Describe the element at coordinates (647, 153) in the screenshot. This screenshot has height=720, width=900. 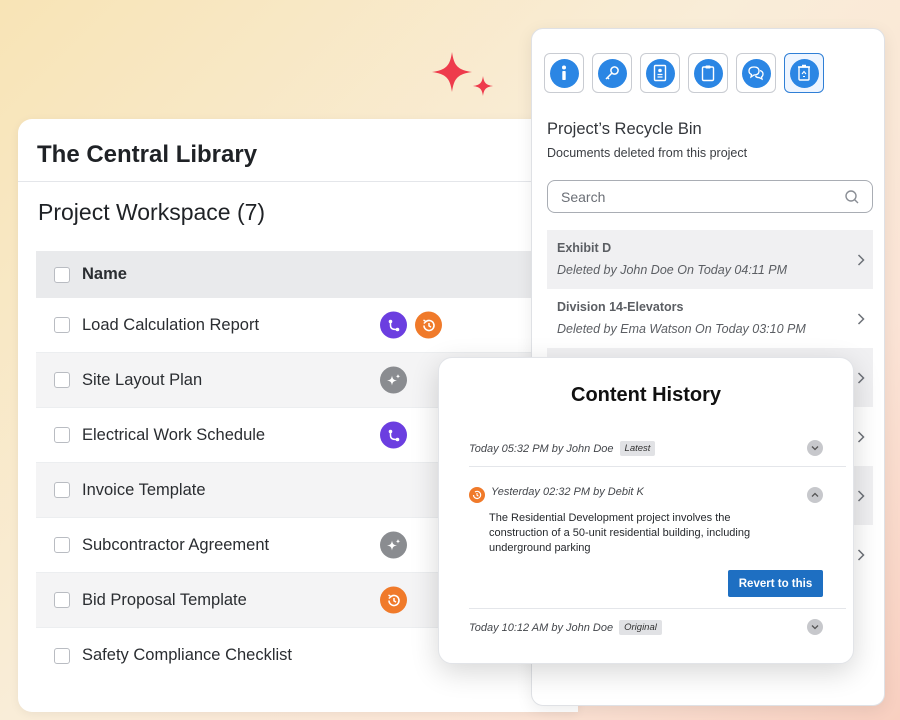
I see `recycle-bin-subtitle: Documents deleted from this project` at that location.